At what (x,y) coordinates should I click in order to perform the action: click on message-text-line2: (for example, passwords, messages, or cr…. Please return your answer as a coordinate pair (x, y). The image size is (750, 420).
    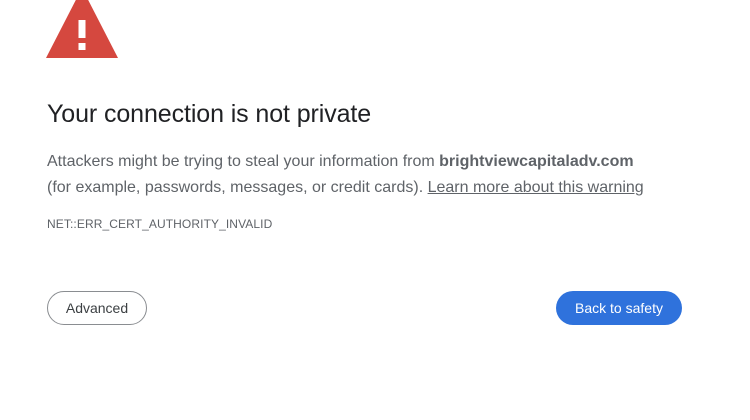
    Looking at the image, I should click on (237, 187).